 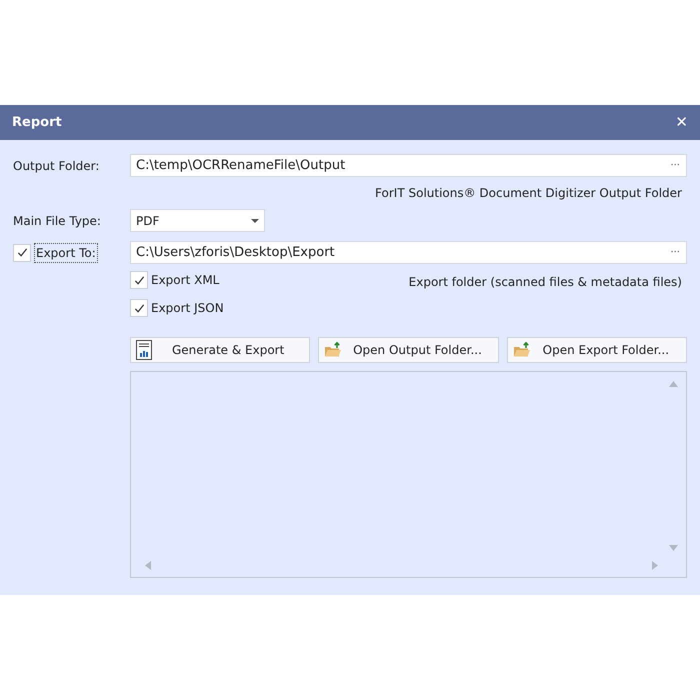 I want to click on hint-text: Export folder (scanned files & metadata files), so click(x=545, y=282).